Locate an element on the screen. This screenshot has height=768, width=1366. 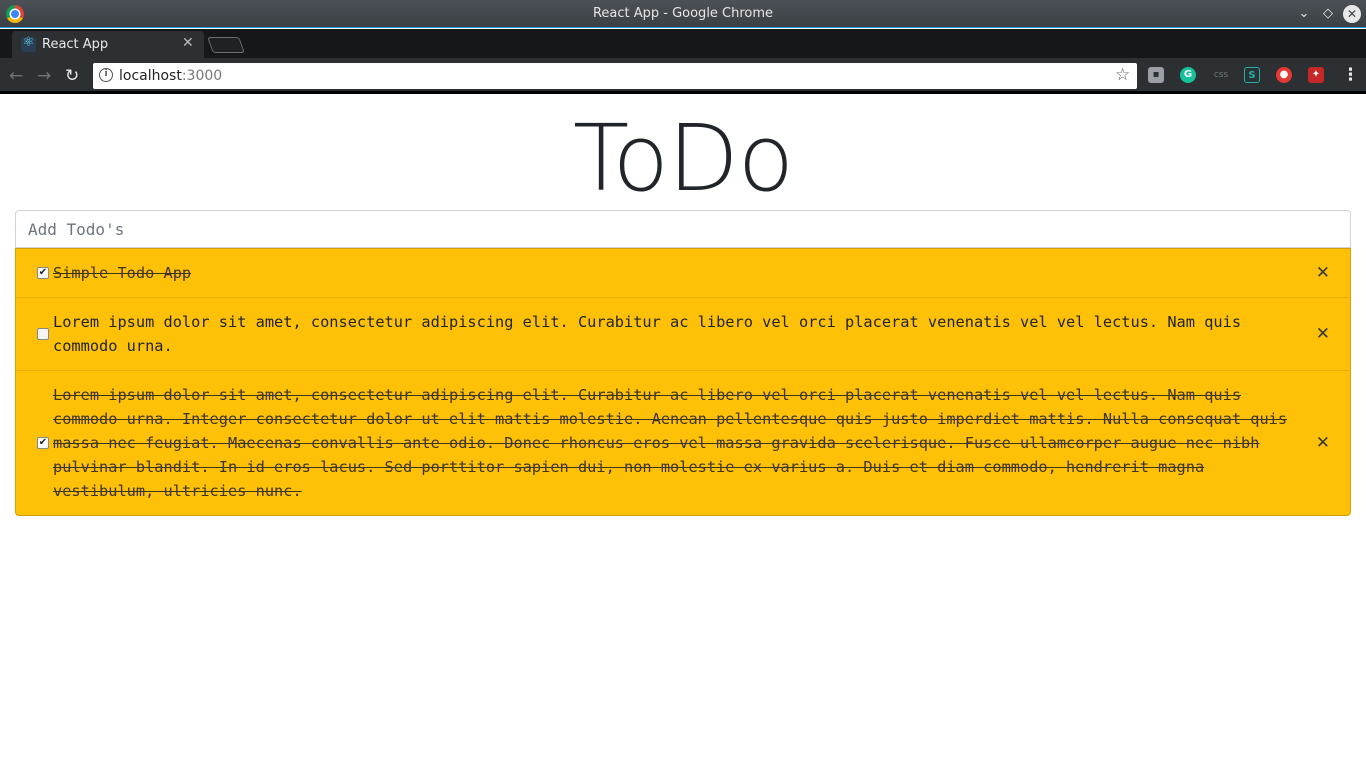
add-todo-input is located at coordinates (683, 229).